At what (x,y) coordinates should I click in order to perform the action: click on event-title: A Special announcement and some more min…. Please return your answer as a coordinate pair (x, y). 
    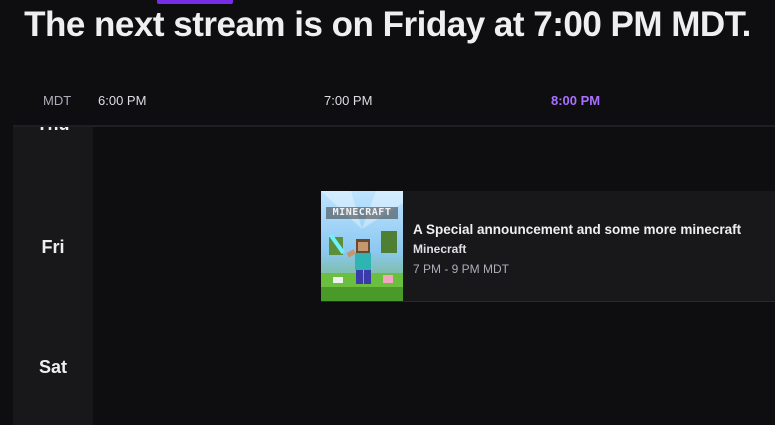
    Looking at the image, I should click on (577, 229).